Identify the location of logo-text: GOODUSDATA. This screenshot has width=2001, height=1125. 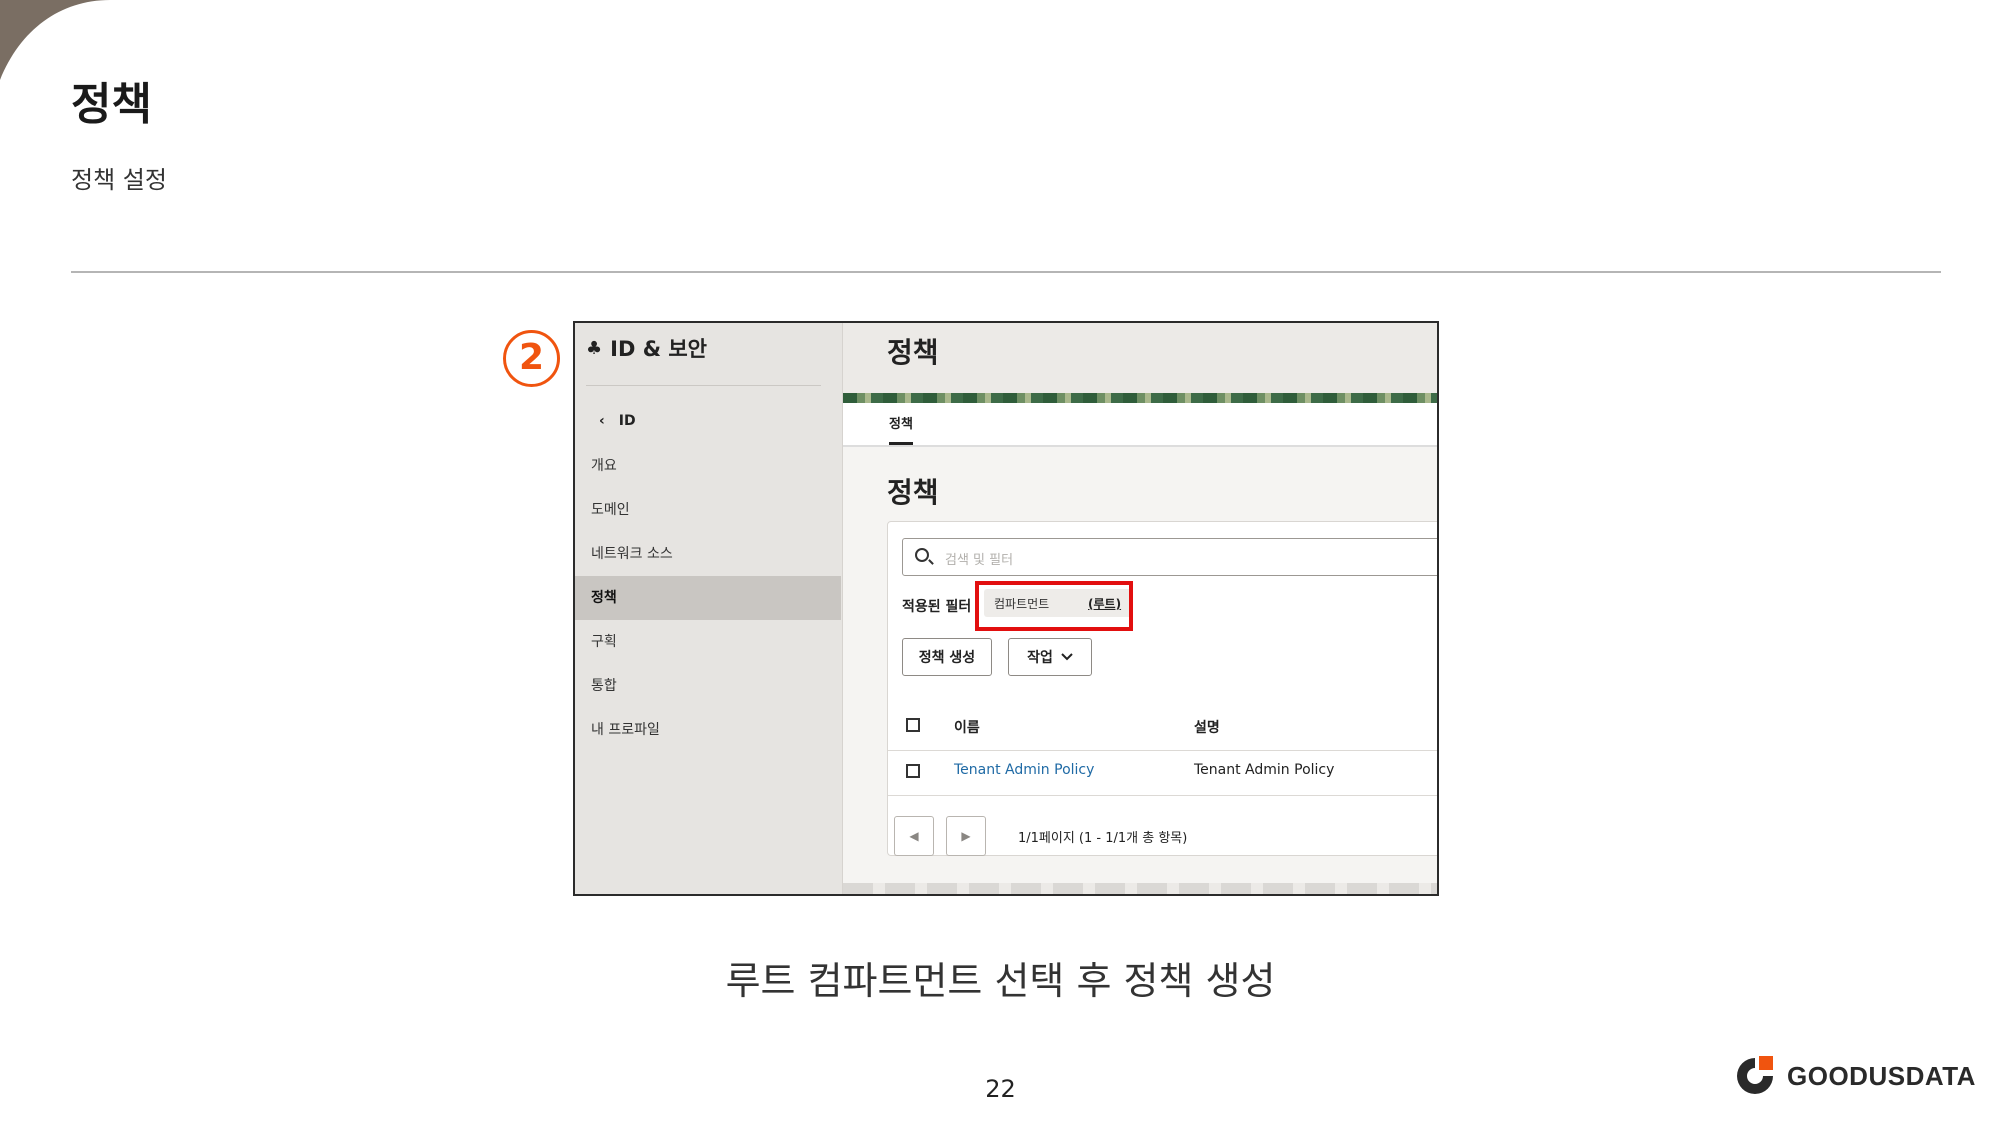
(1881, 1075).